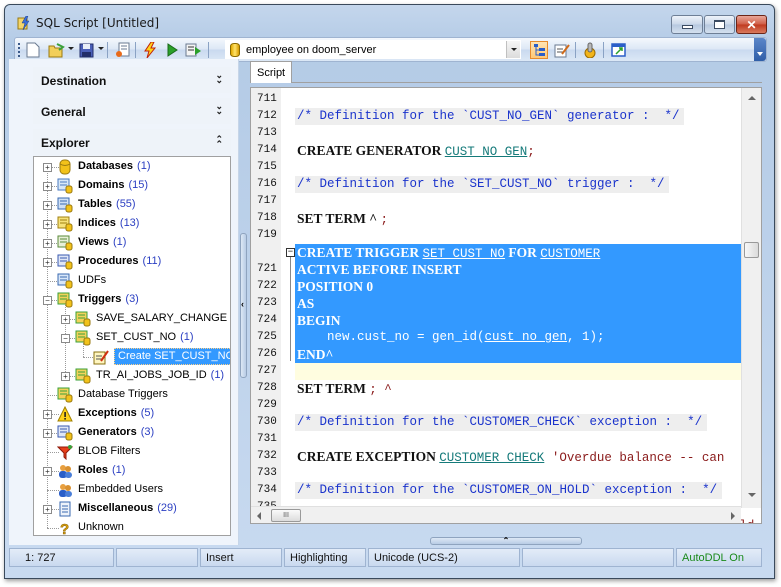 This screenshot has height=587, width=781. What do you see at coordinates (760, 49) in the screenshot?
I see `toolbar-overflow-button` at bounding box center [760, 49].